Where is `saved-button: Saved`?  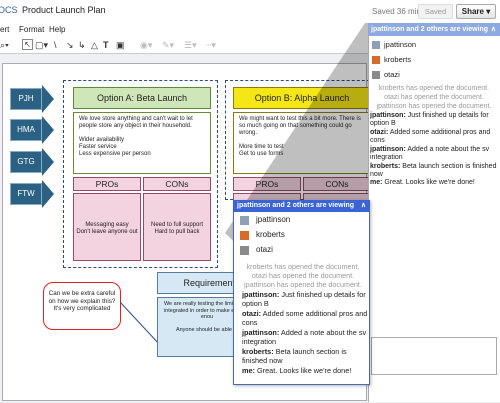 saved-button: Saved is located at coordinates (435, 11).